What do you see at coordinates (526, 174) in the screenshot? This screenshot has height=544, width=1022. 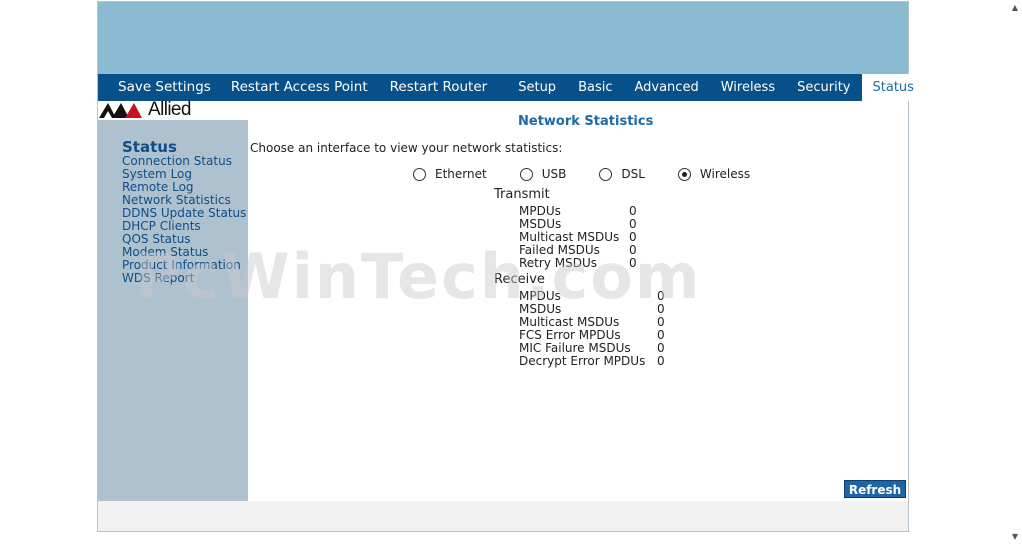 I see `radio-usb-circle` at bounding box center [526, 174].